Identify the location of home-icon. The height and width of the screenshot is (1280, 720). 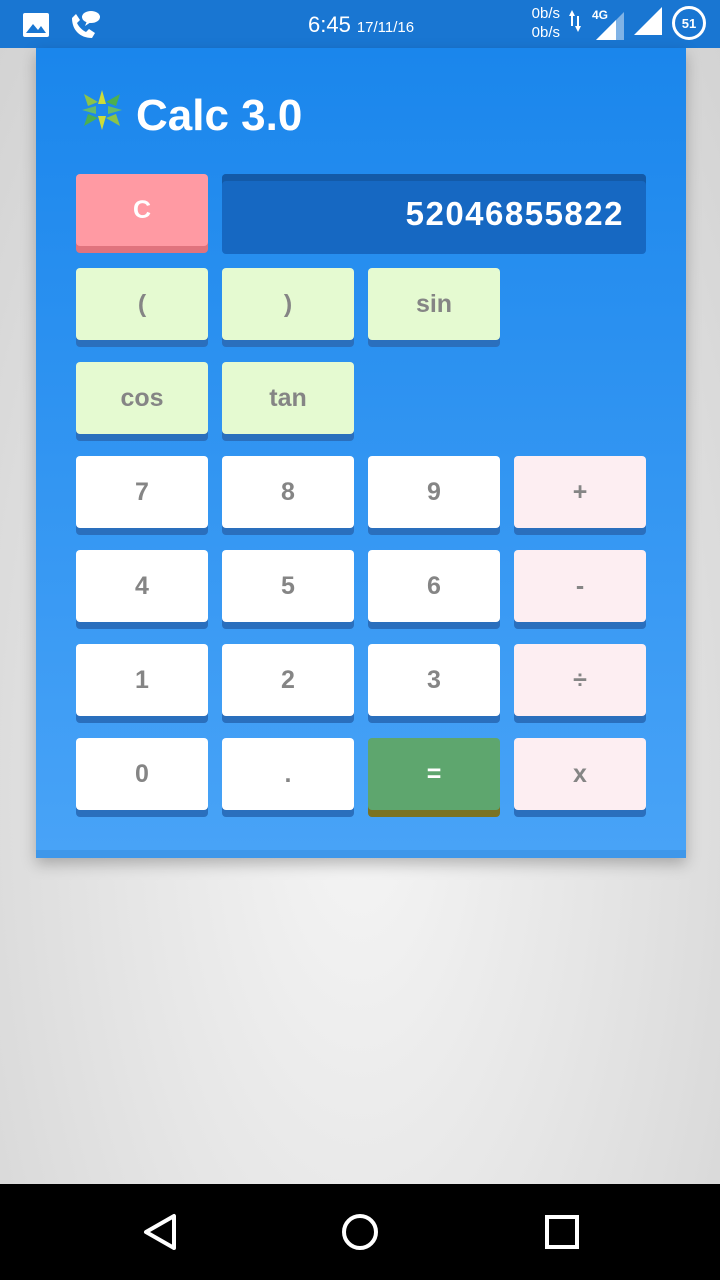
(360, 1234).